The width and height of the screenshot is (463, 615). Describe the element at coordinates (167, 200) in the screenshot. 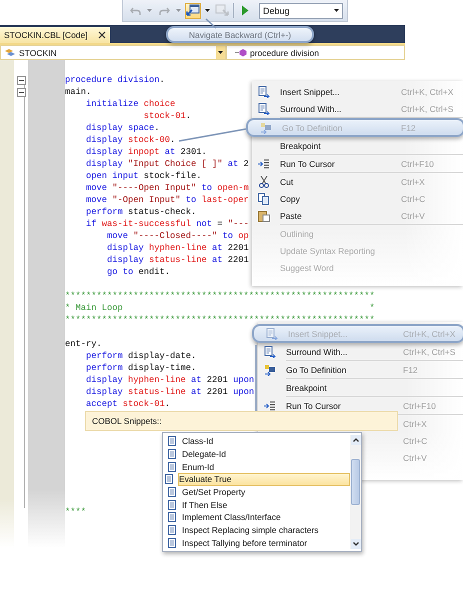

I see `code-line: move "-Open Input" to last-oper` at that location.